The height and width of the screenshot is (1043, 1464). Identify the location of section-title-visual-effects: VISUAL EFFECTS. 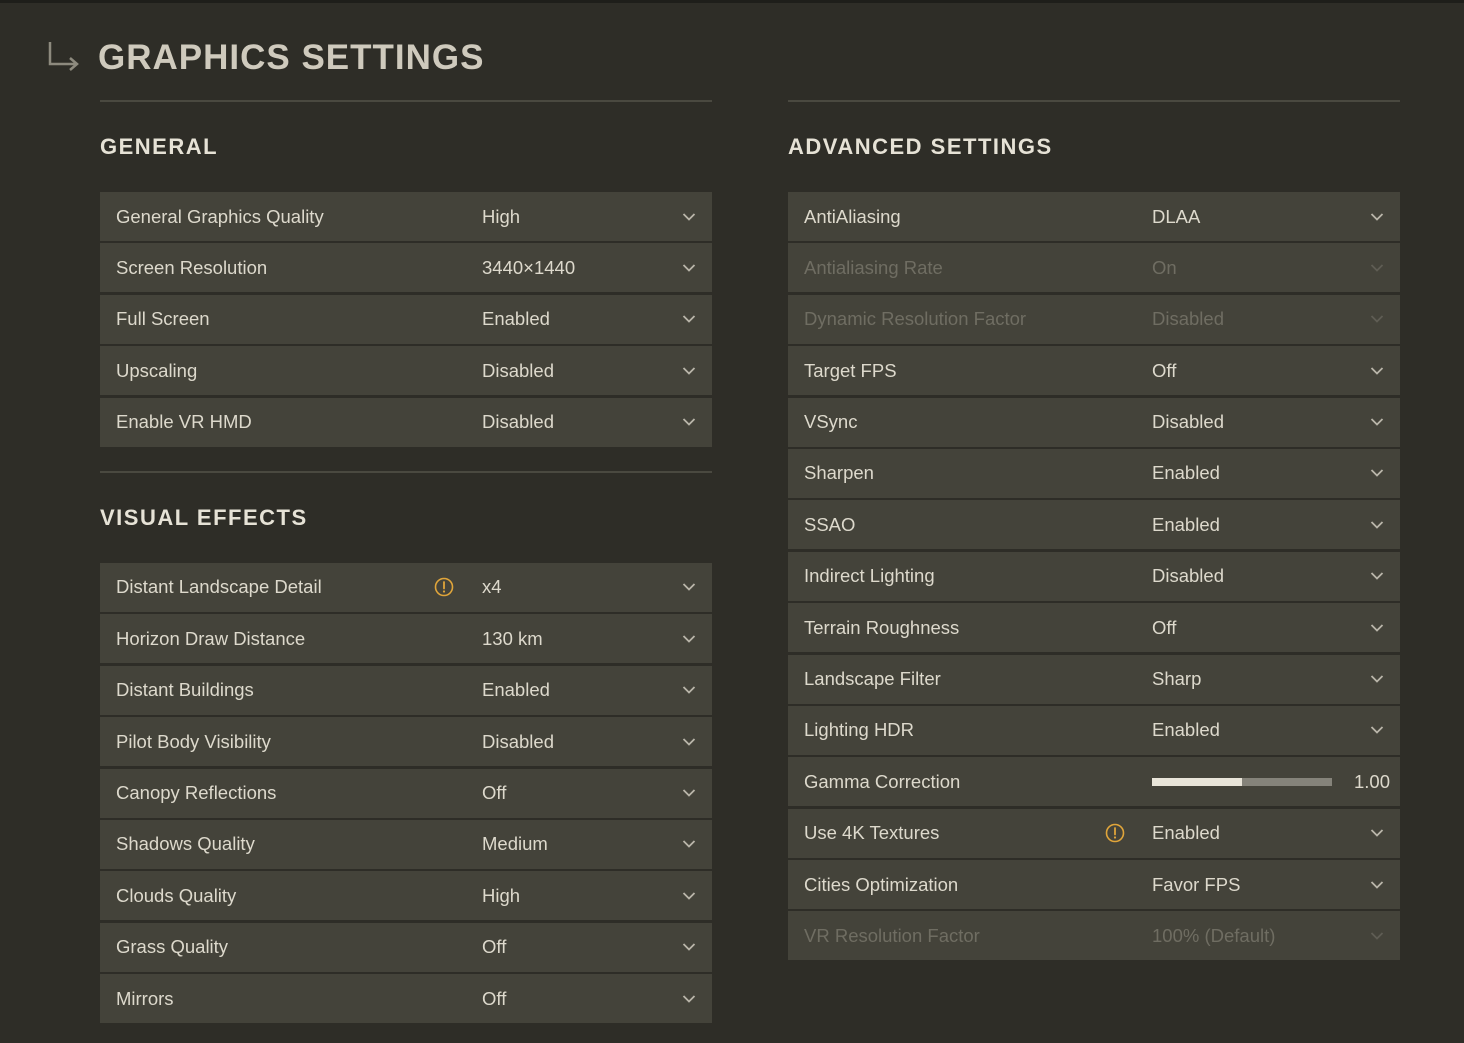
(204, 517).